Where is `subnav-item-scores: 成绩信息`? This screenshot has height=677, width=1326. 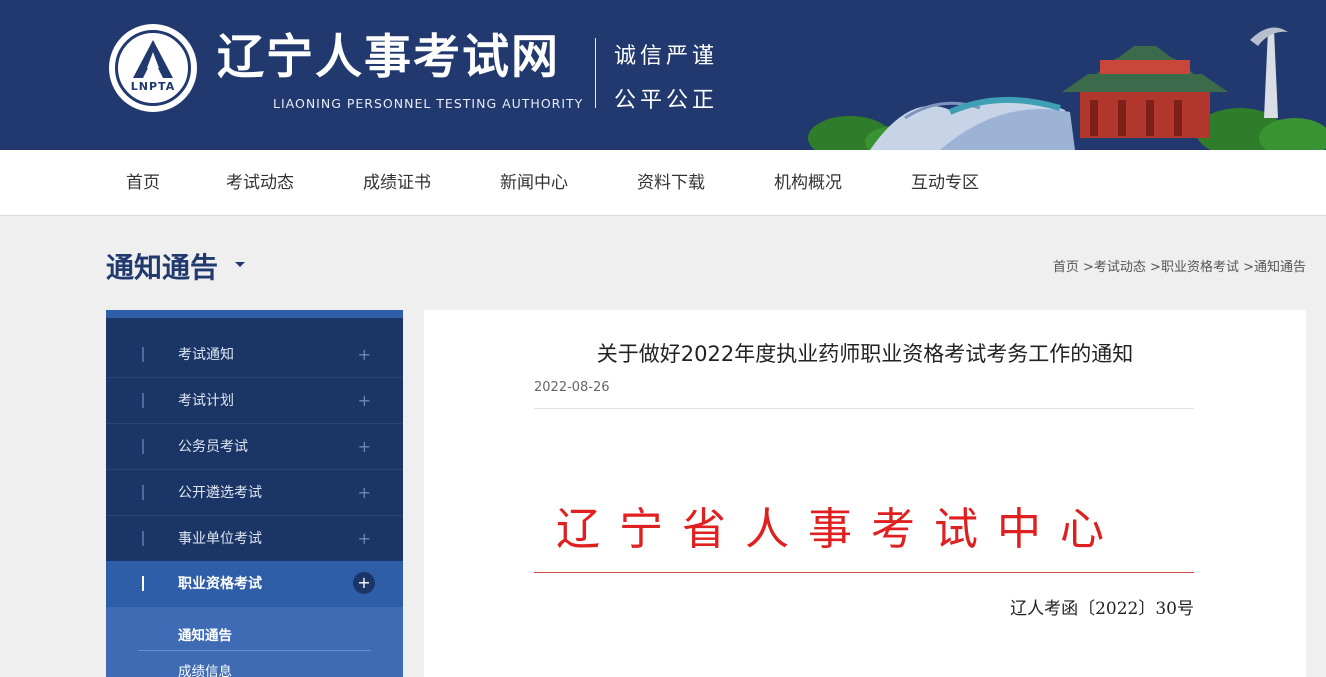 subnav-item-scores: 成绩信息 is located at coordinates (205, 668).